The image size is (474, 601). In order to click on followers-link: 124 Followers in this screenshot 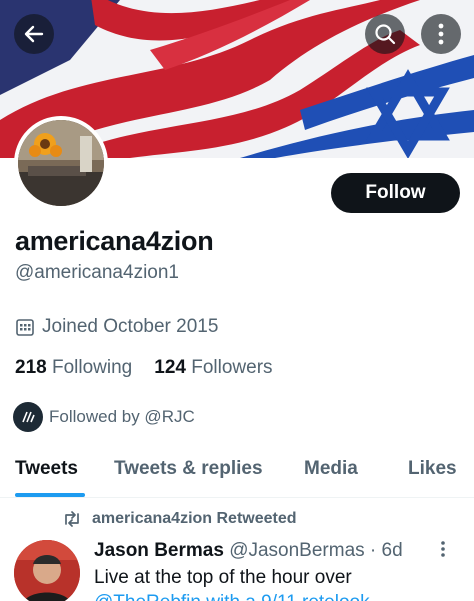, I will do `click(213, 368)`.